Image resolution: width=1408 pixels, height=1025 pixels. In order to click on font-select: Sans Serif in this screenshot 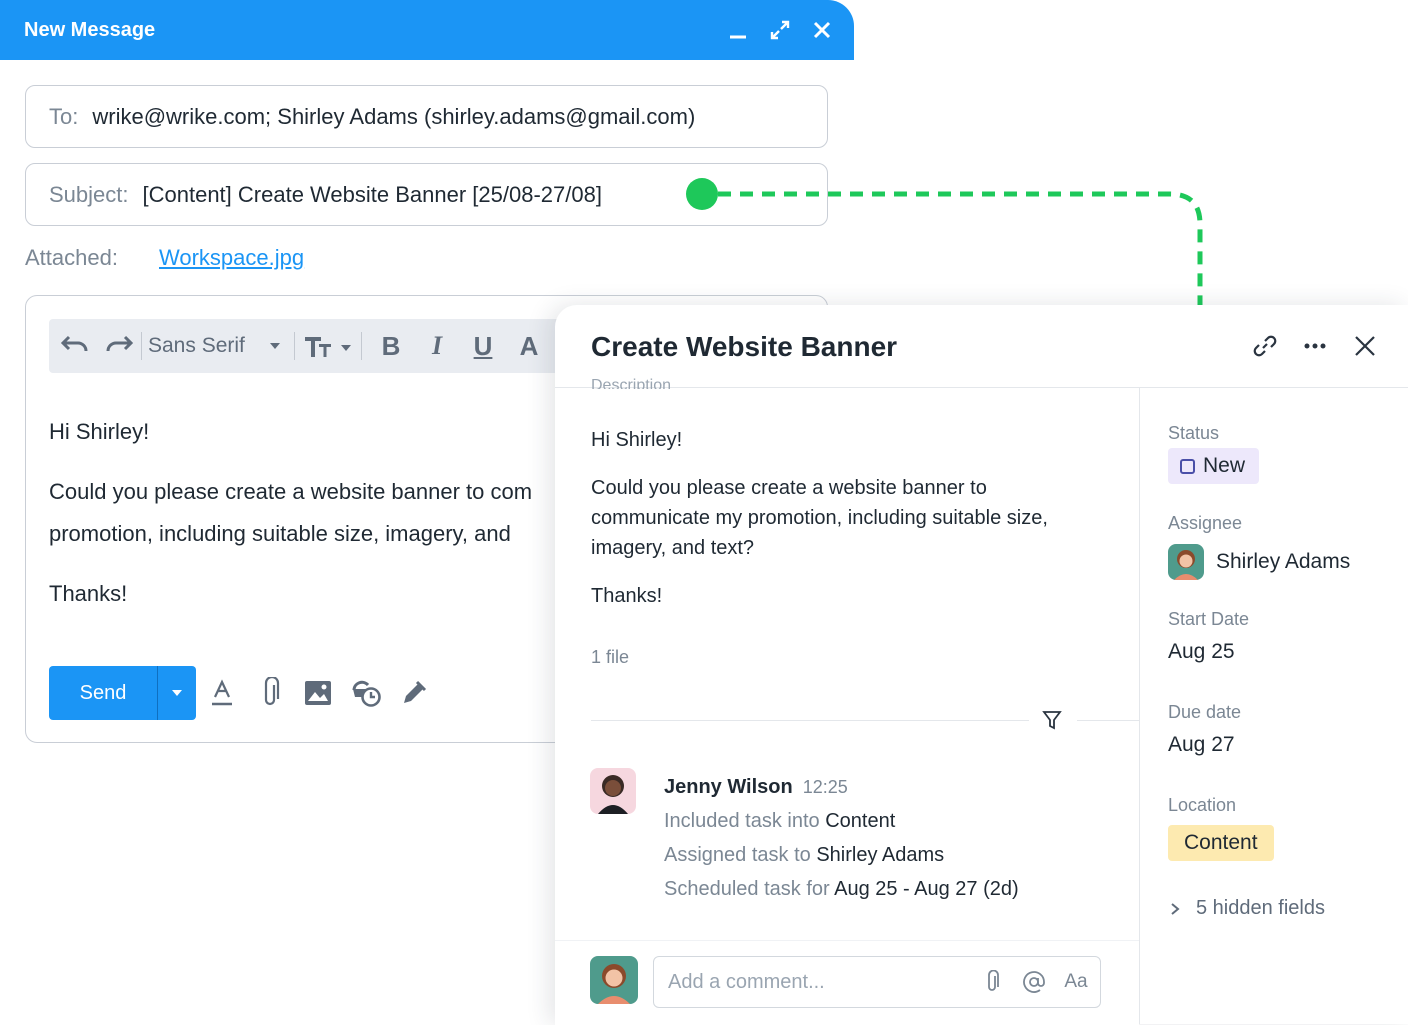, I will do `click(218, 346)`.